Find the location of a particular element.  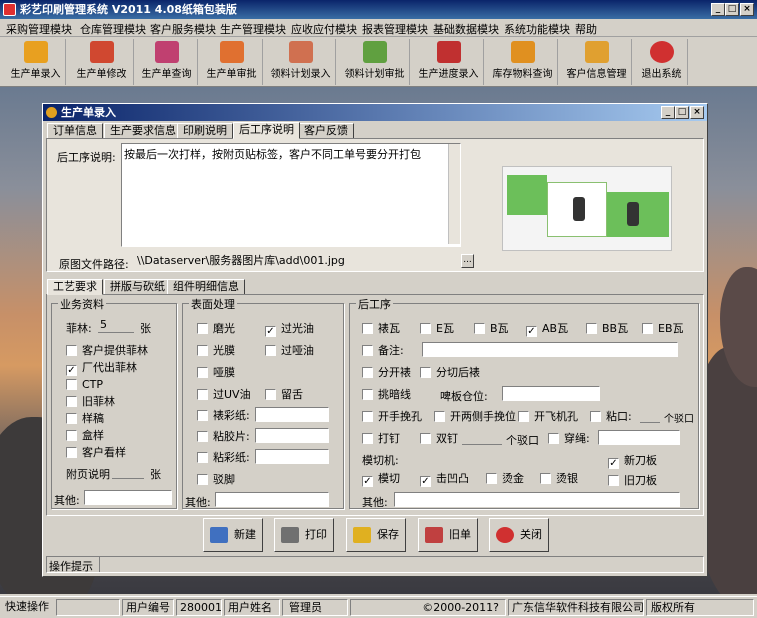

split-mount-checkbox: 分开裱 is located at coordinates (386, 372).